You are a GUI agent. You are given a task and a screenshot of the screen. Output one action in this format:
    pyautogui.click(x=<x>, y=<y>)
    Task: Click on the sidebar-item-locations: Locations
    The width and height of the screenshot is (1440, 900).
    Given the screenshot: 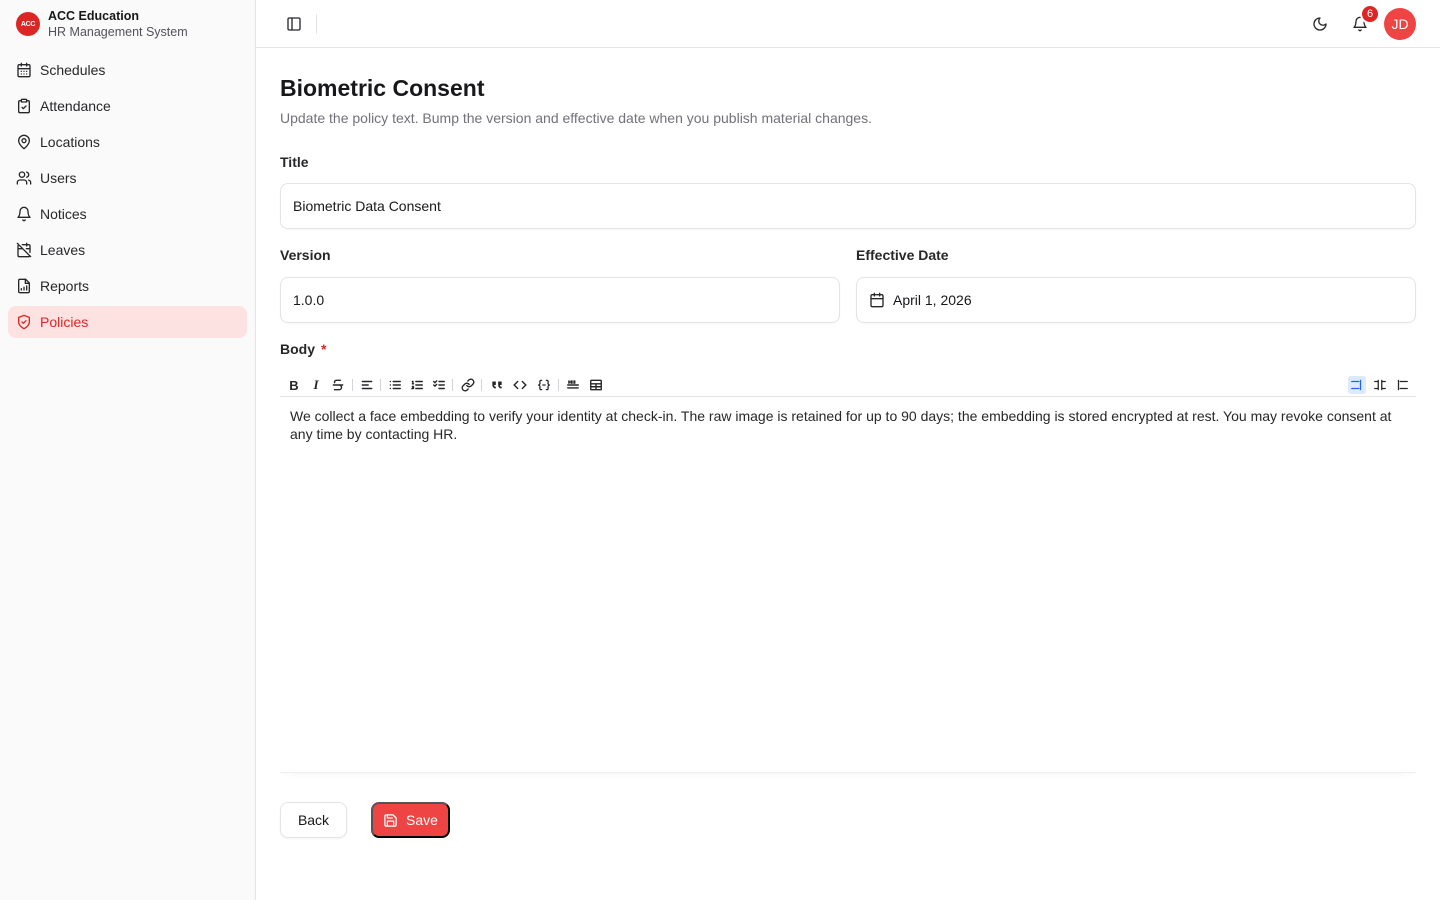 What is the action you would take?
    pyautogui.click(x=127, y=142)
    